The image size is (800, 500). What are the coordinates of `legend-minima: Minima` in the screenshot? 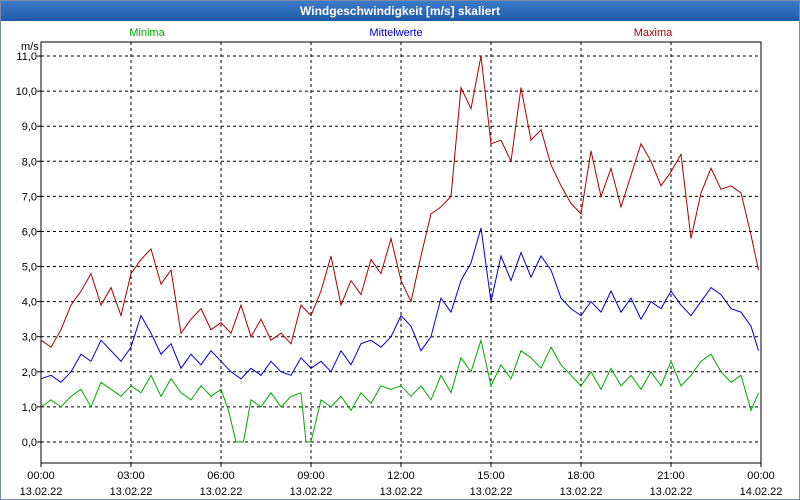 It's located at (147, 33).